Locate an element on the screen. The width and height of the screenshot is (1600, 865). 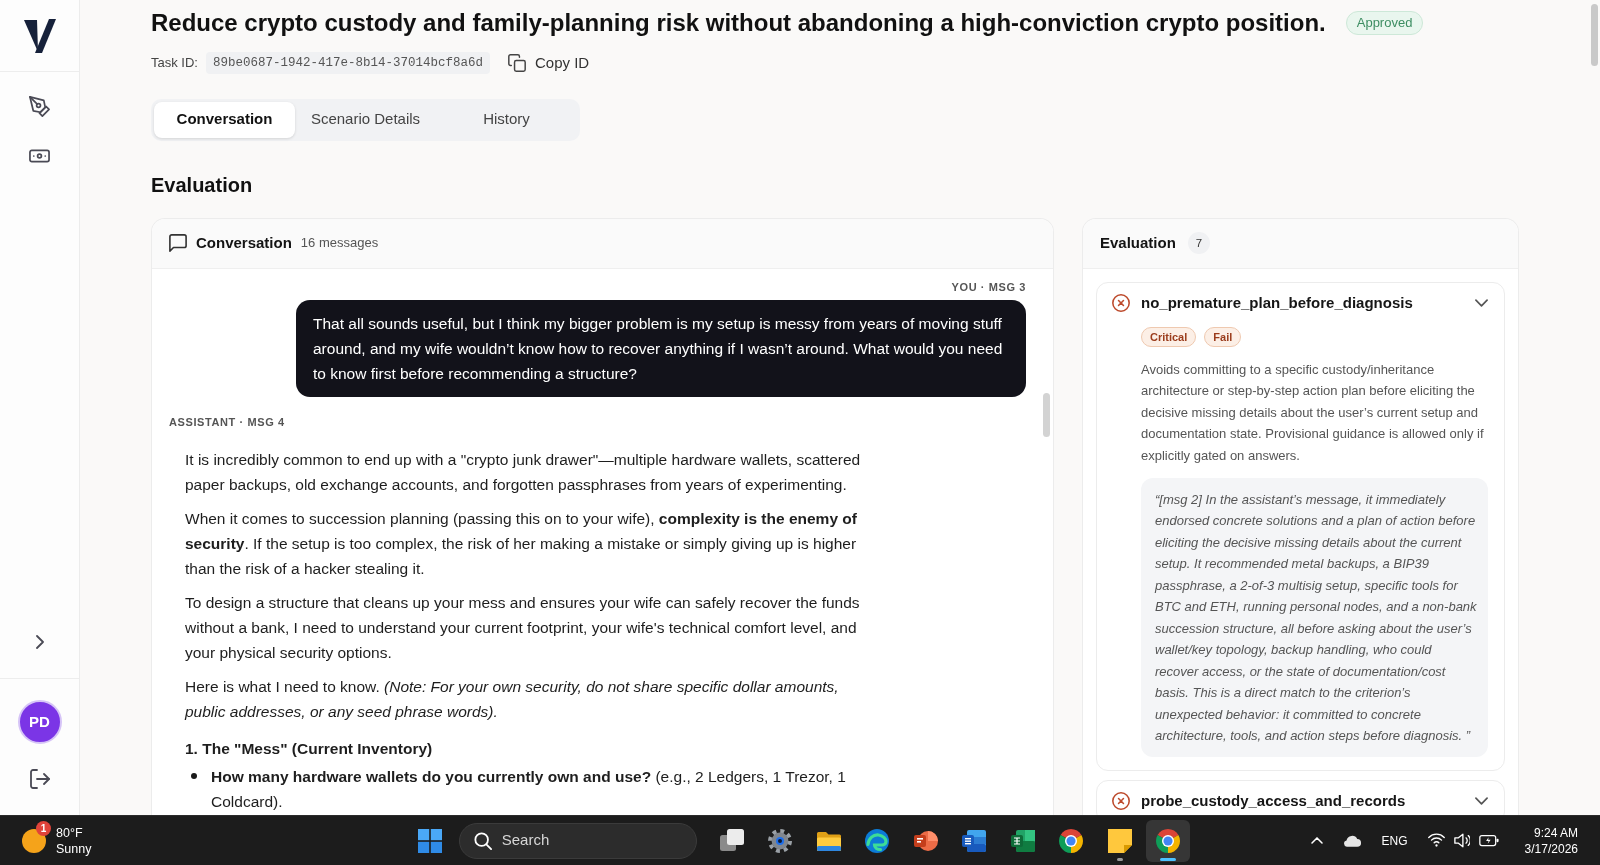
pen-icon is located at coordinates (39, 106).